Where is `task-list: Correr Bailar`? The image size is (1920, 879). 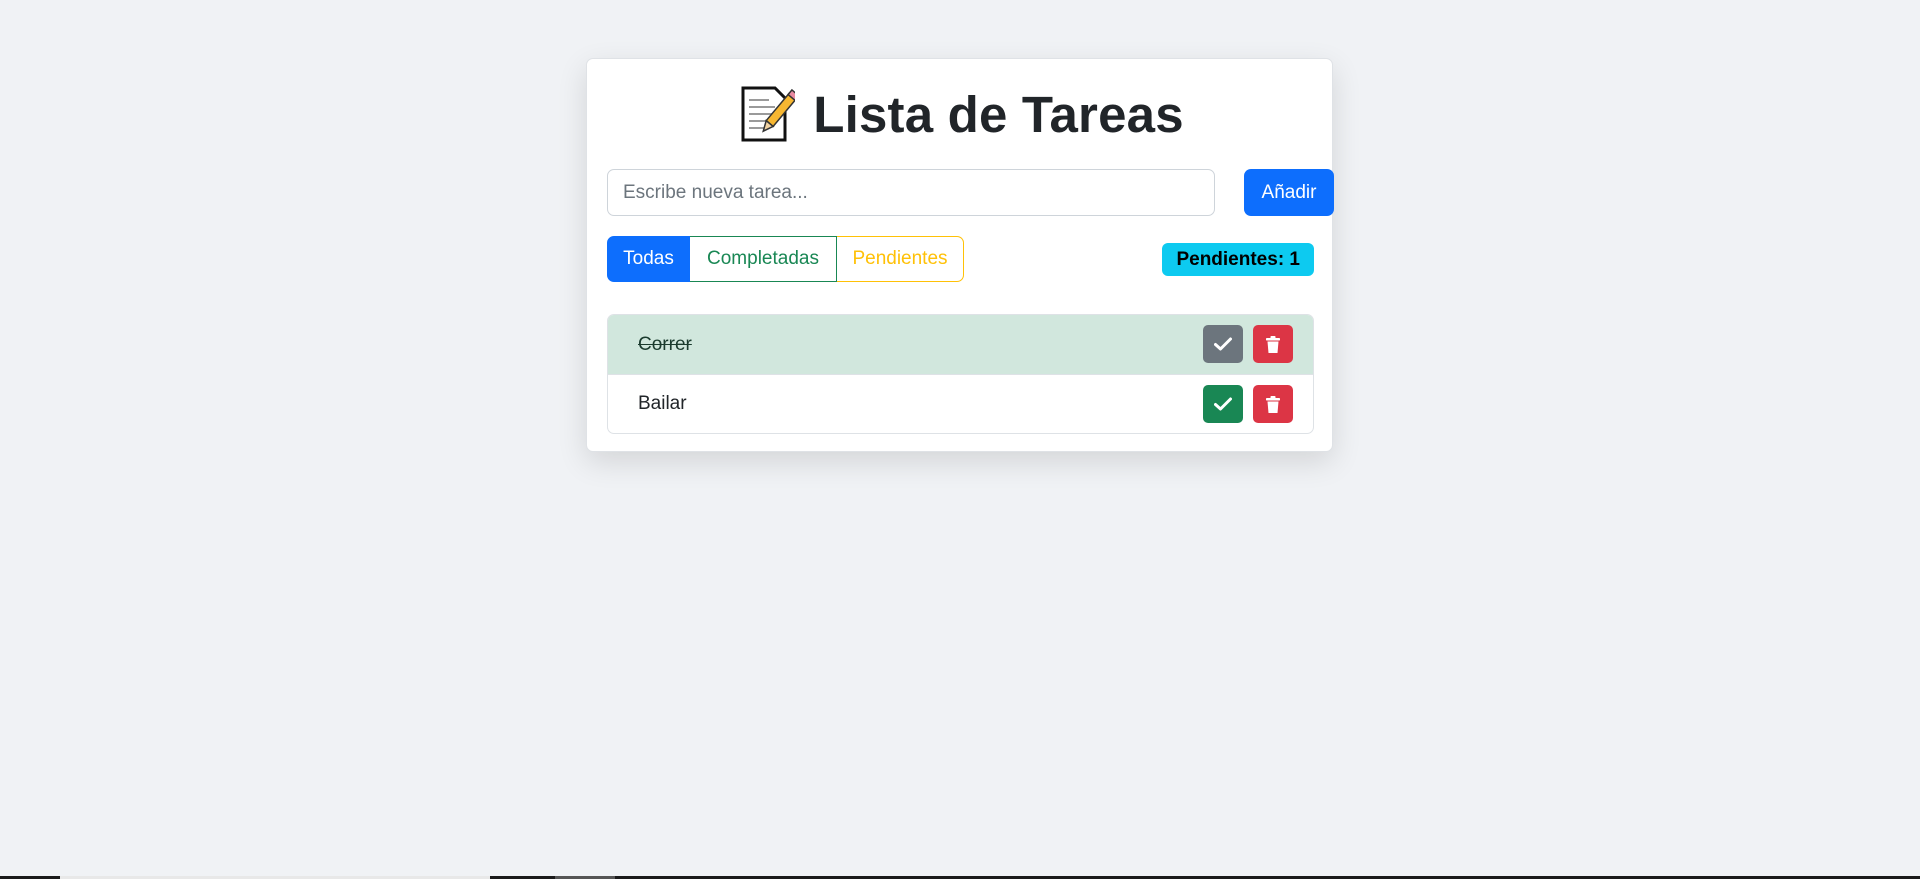
task-list: Correr Bailar is located at coordinates (960, 374).